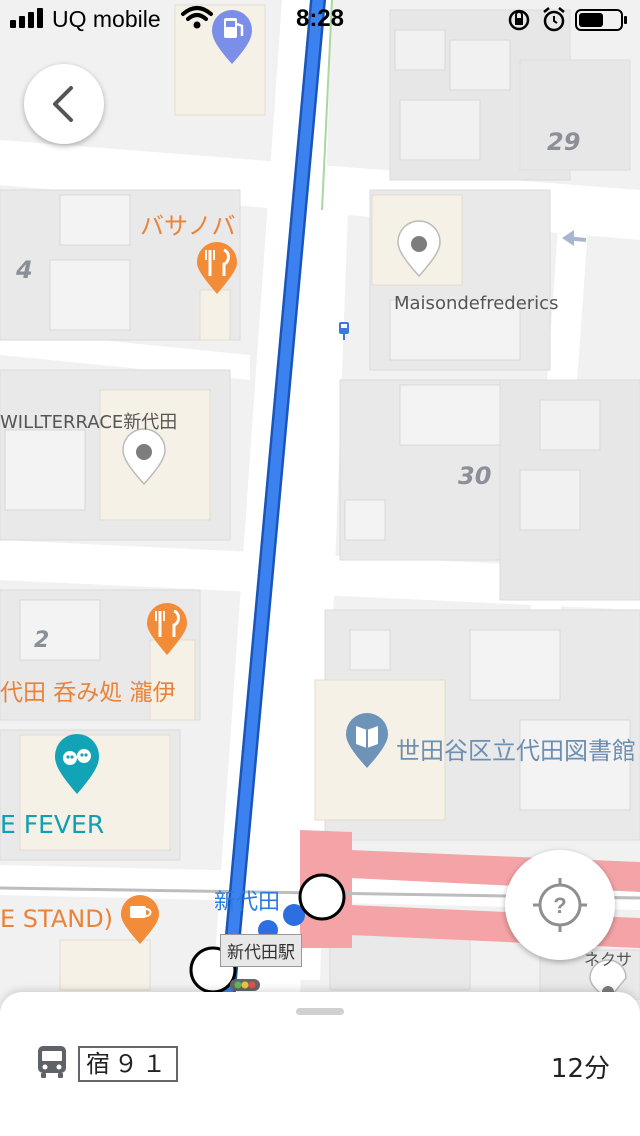 This screenshot has height=1136, width=640. What do you see at coordinates (554, 19) in the screenshot?
I see `alarm-icon` at bounding box center [554, 19].